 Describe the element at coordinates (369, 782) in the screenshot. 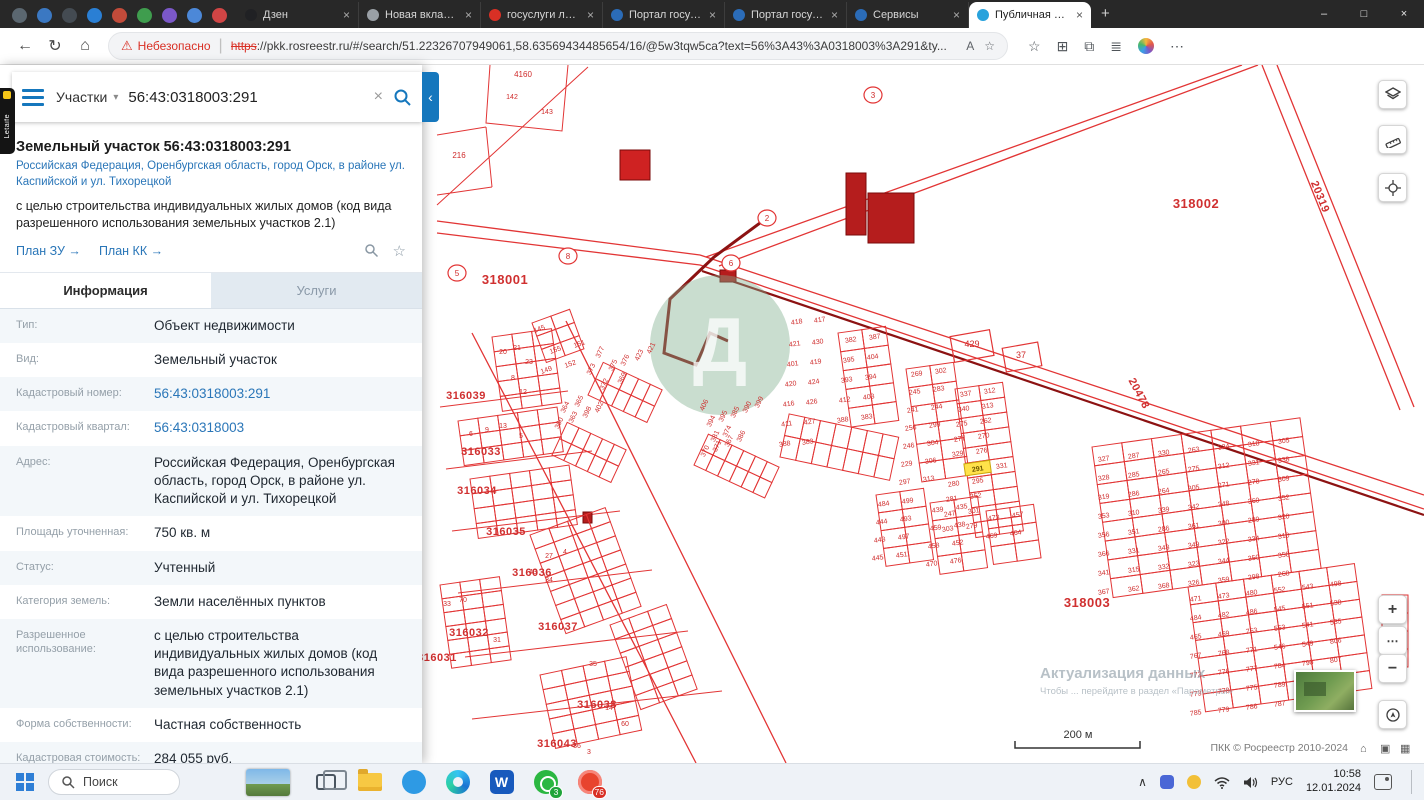

I see `file-explorer-button` at that location.